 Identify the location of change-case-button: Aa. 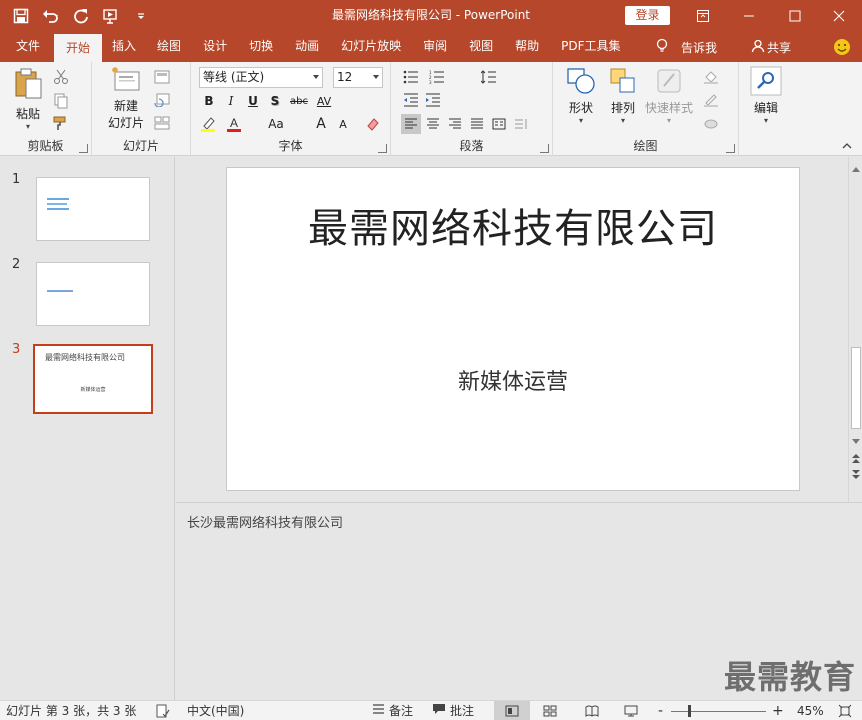
(276, 124).